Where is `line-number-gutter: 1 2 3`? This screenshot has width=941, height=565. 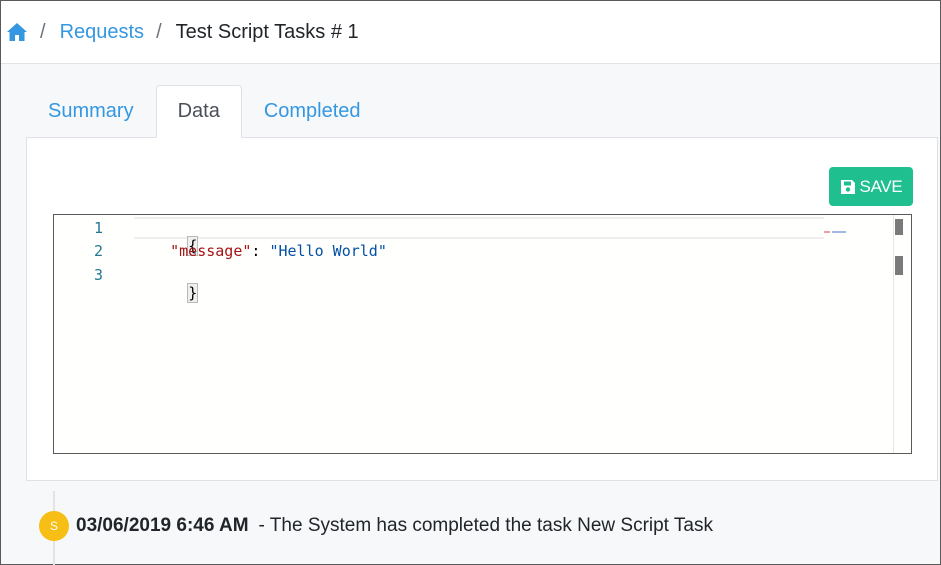
line-number-gutter: 1 2 3 is located at coordinates (85, 334).